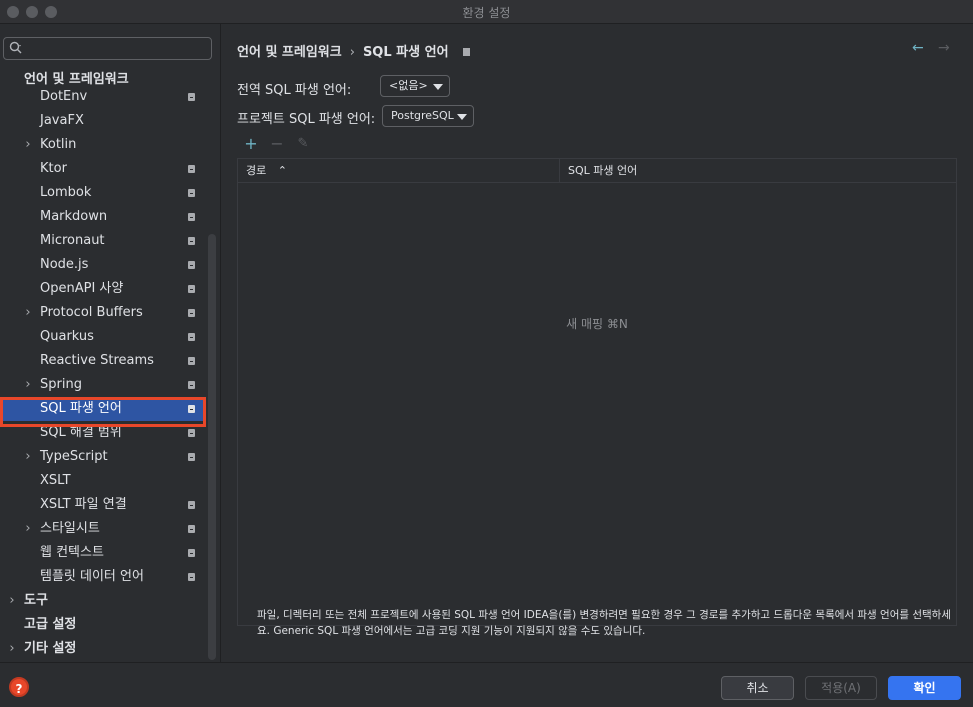  I want to click on sidebar-item: Lombok, so click(102, 193).